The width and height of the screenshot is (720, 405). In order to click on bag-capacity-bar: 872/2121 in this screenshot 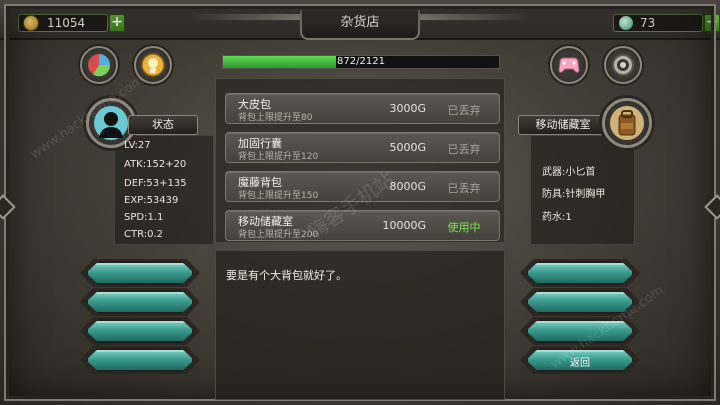, I will do `click(361, 62)`.